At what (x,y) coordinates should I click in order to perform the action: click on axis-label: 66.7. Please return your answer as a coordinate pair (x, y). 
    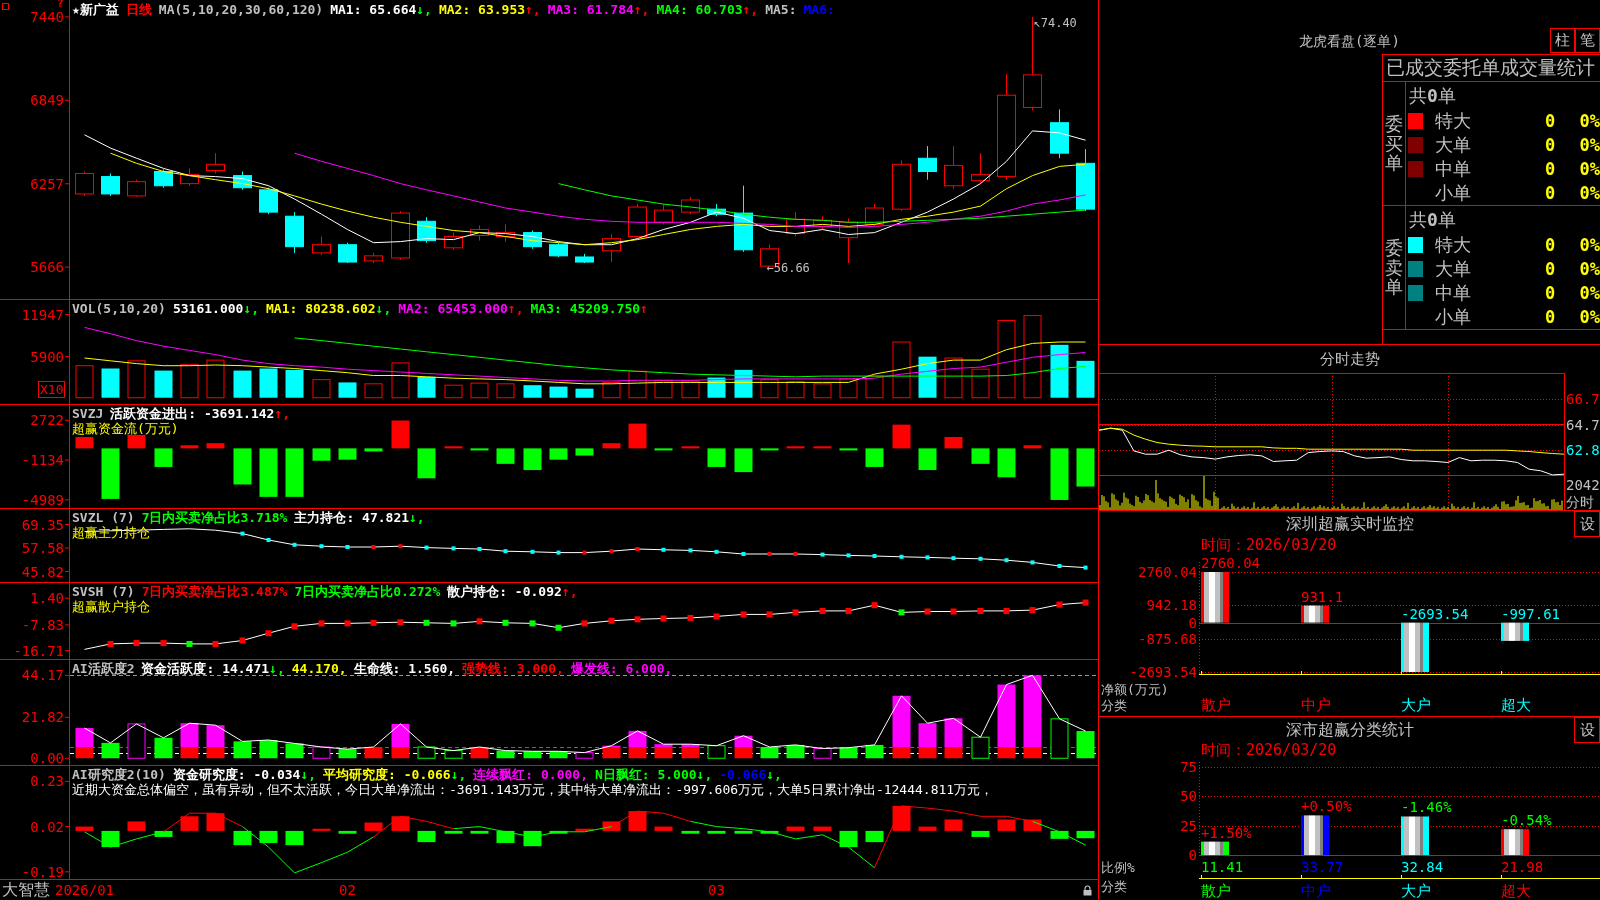
    Looking at the image, I should click on (1583, 398).